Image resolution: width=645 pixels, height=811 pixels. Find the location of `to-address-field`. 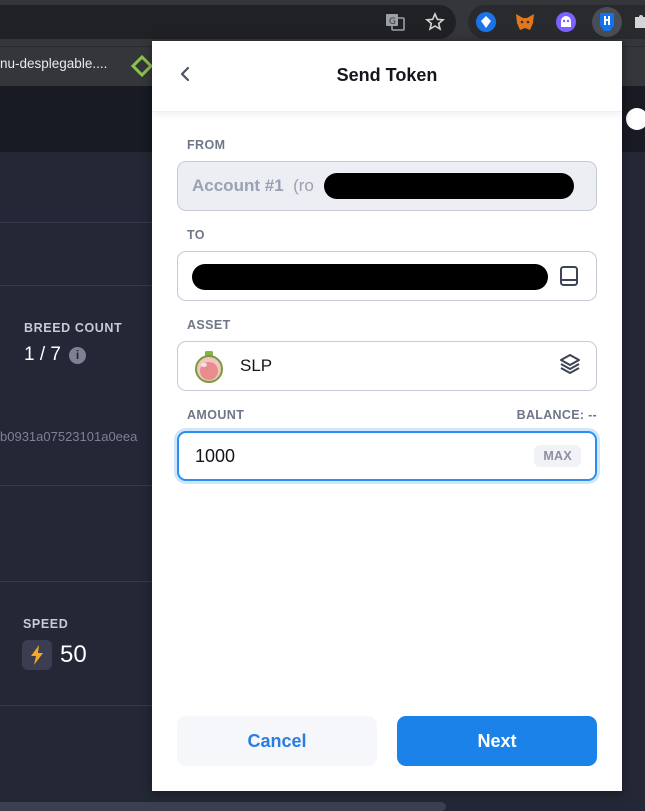

to-address-field is located at coordinates (387, 276).